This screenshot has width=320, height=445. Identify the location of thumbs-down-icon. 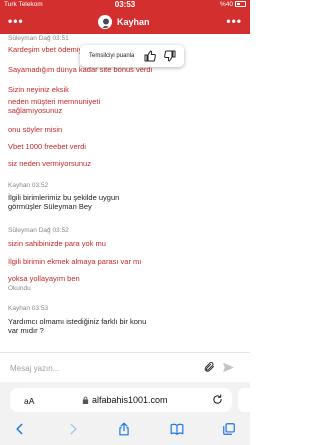
(170, 56).